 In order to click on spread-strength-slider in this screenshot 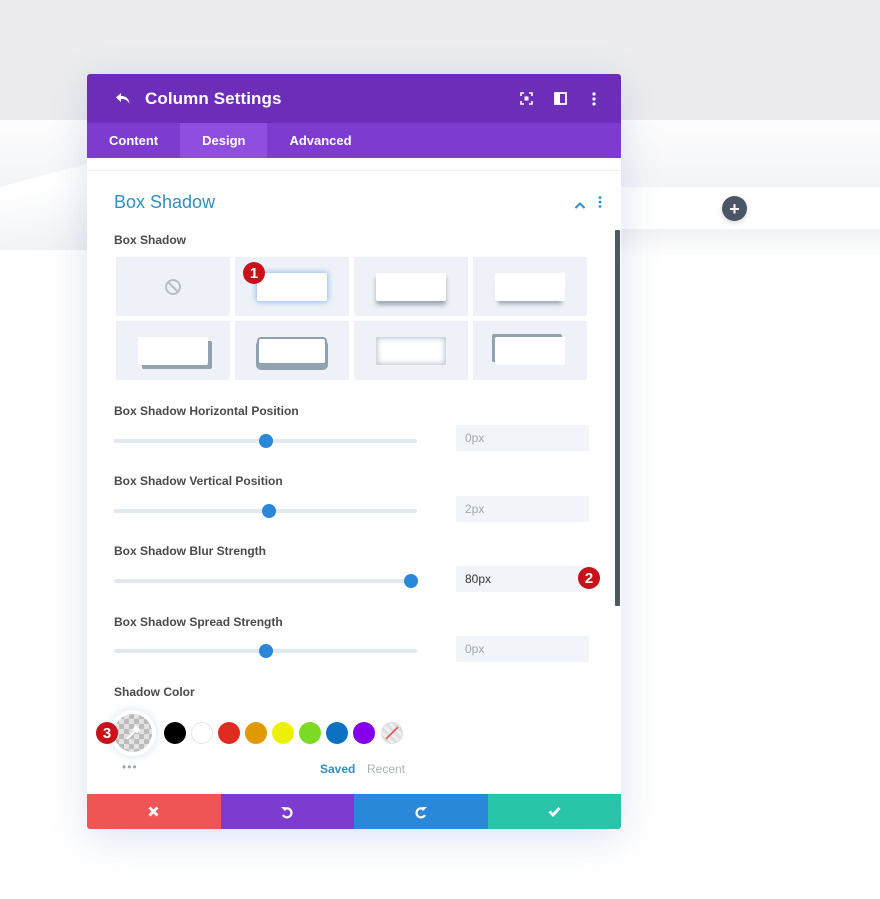, I will do `click(265, 651)`.